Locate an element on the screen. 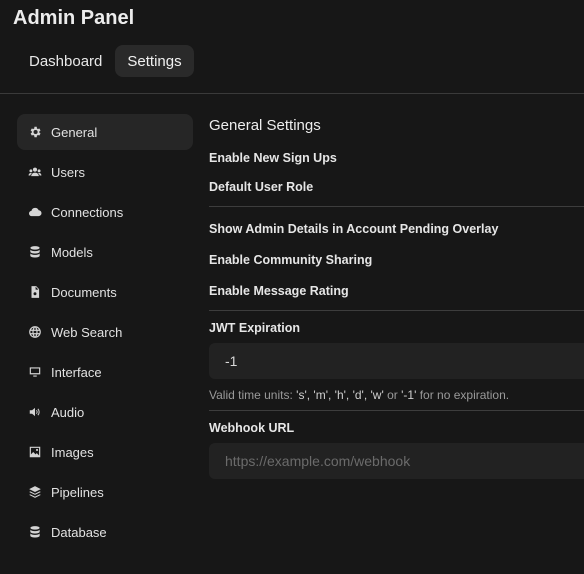 This screenshot has height=574, width=584. sidebar-item-database: Database is located at coordinates (105, 532).